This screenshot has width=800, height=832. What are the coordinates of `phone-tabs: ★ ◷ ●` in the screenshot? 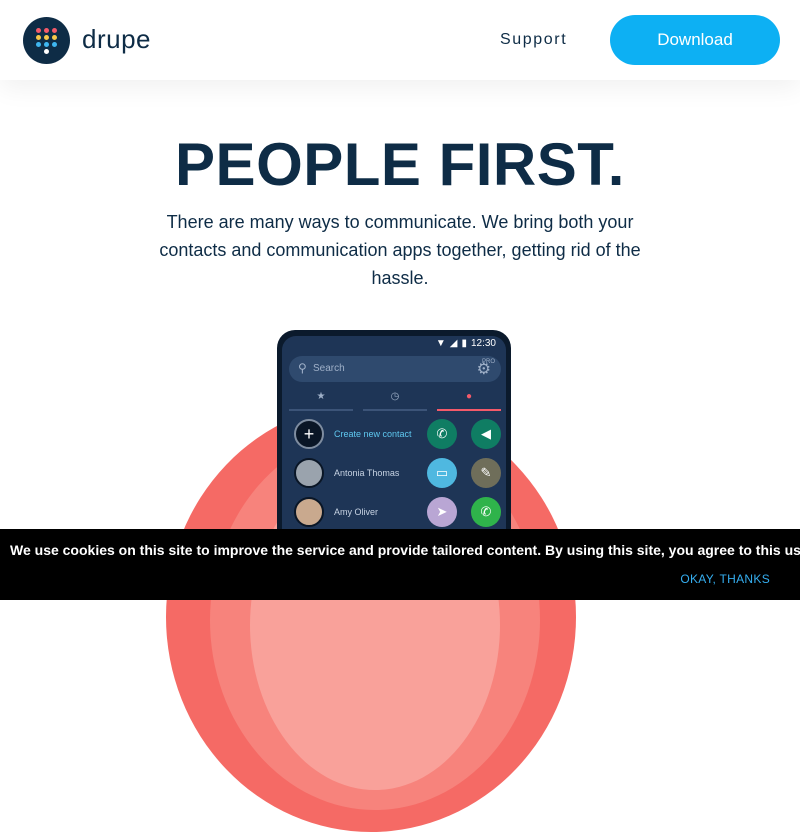 It's located at (395, 401).